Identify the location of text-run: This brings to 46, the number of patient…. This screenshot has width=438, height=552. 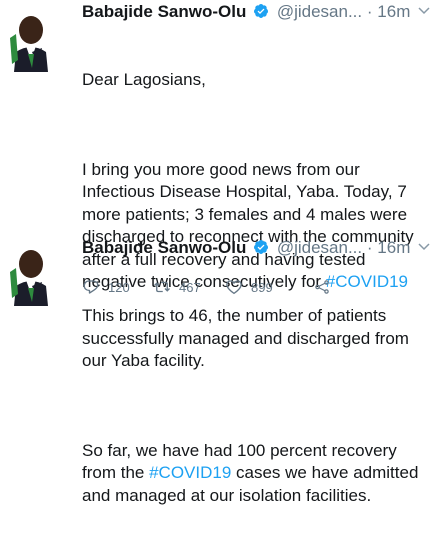
(248, 338).